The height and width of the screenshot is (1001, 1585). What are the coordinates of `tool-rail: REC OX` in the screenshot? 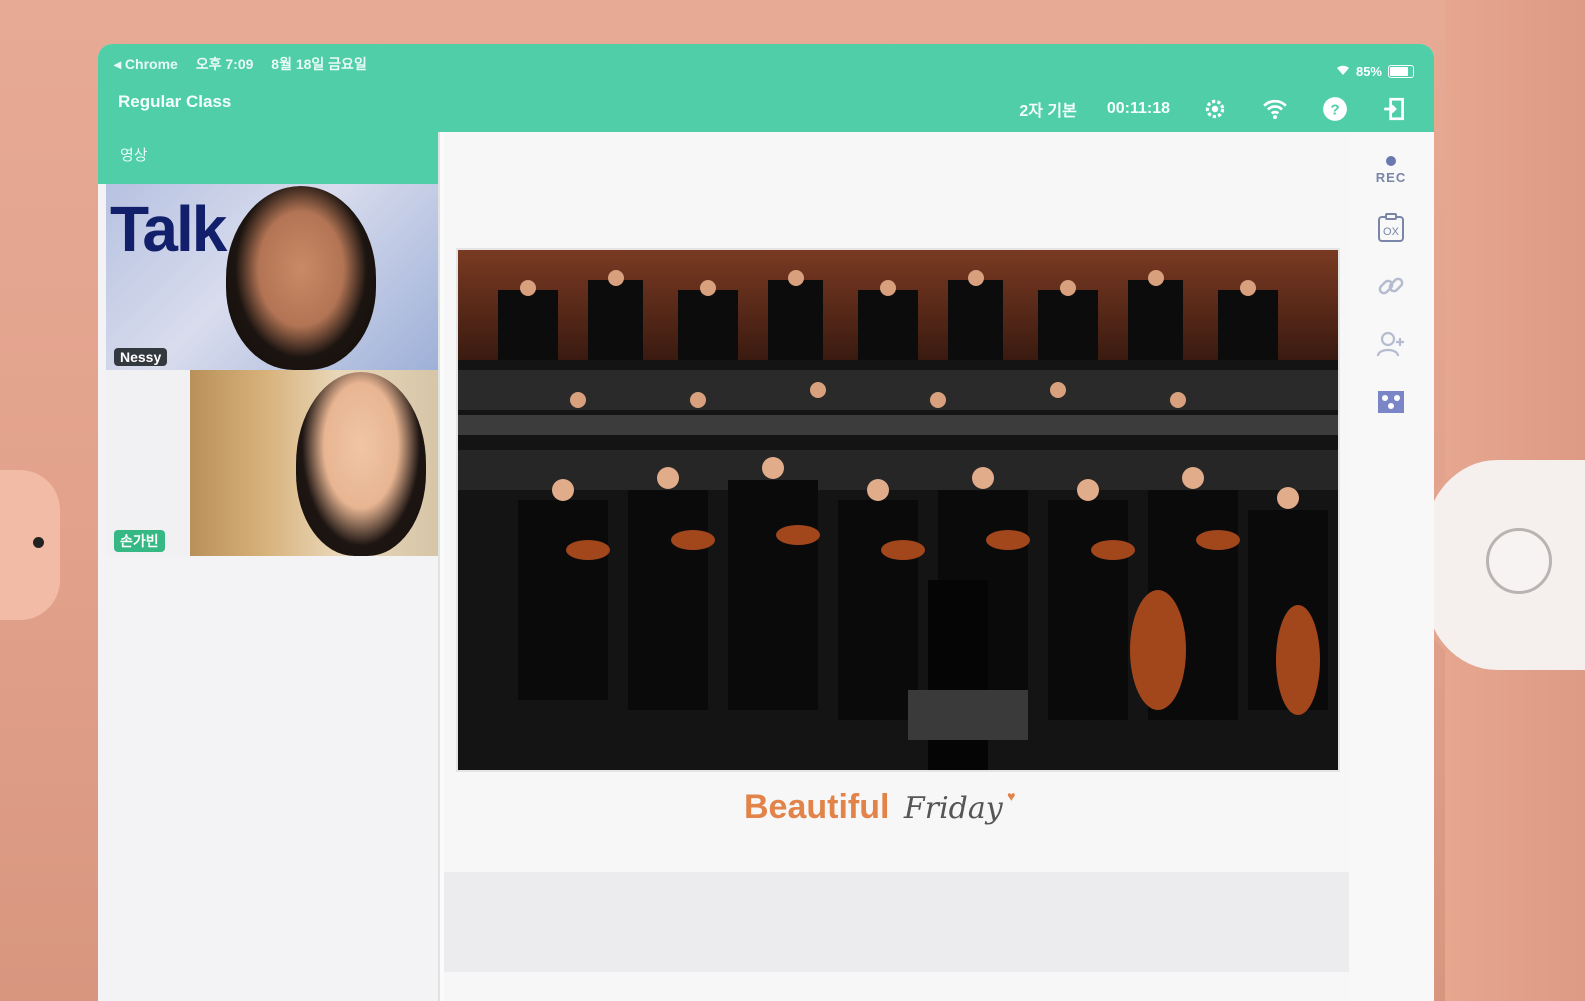 It's located at (1391, 566).